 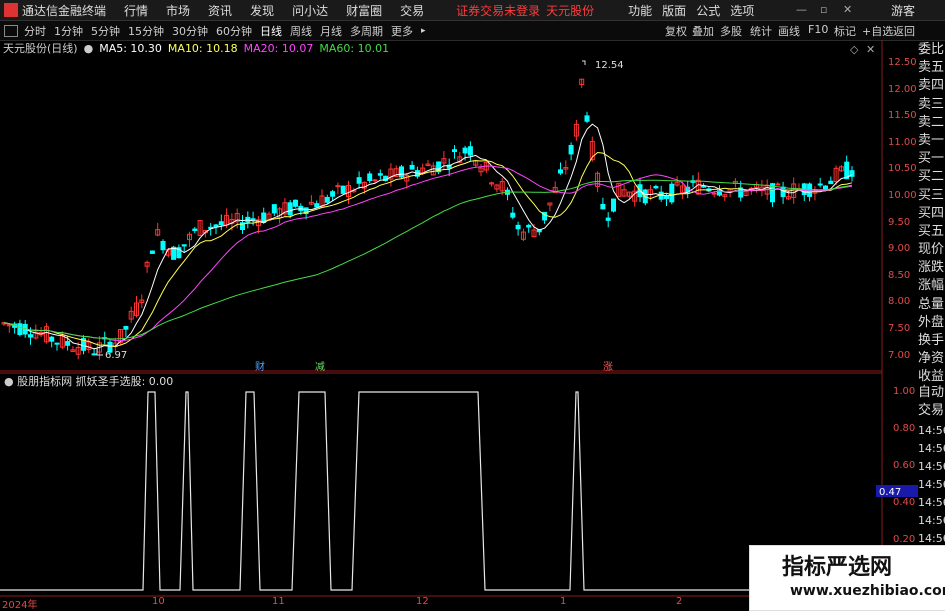 I want to click on tab-15min: 15分钟, so click(x=146, y=31).